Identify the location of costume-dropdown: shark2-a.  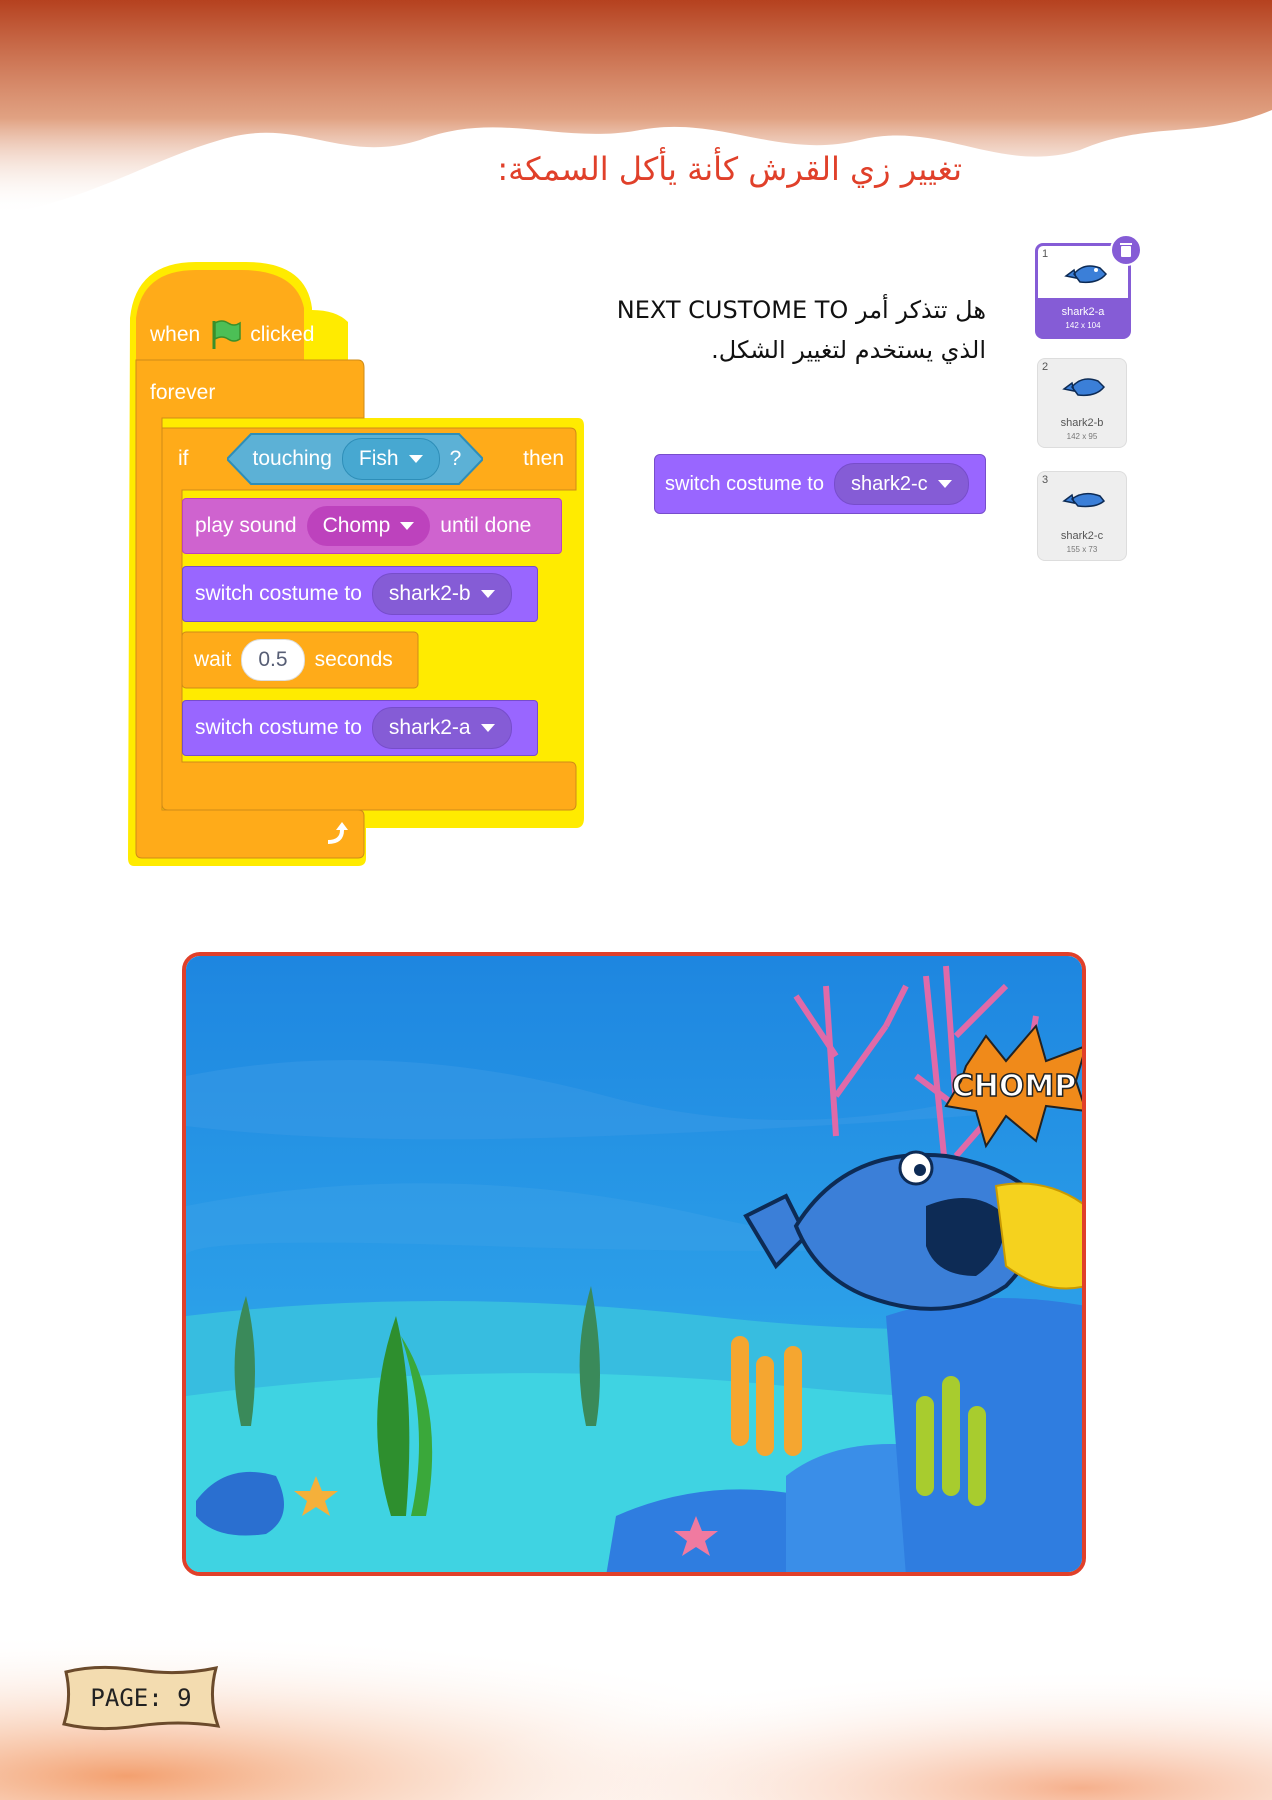
(441, 728).